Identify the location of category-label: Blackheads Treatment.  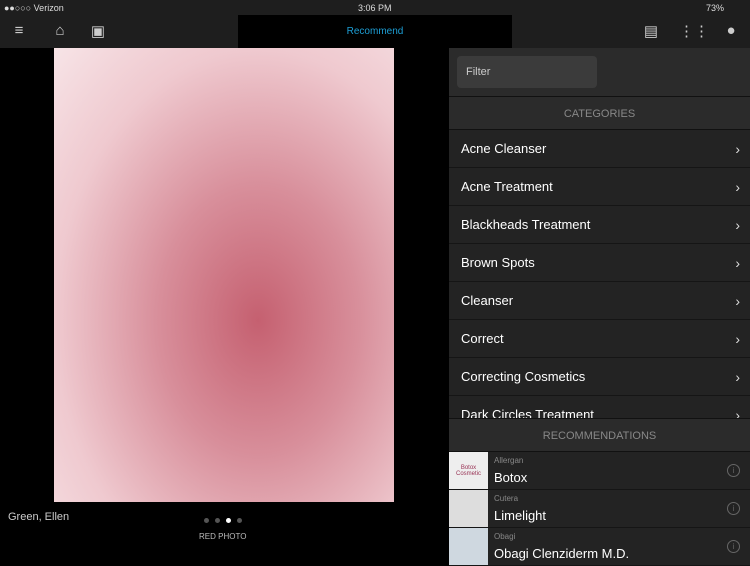
(526, 224).